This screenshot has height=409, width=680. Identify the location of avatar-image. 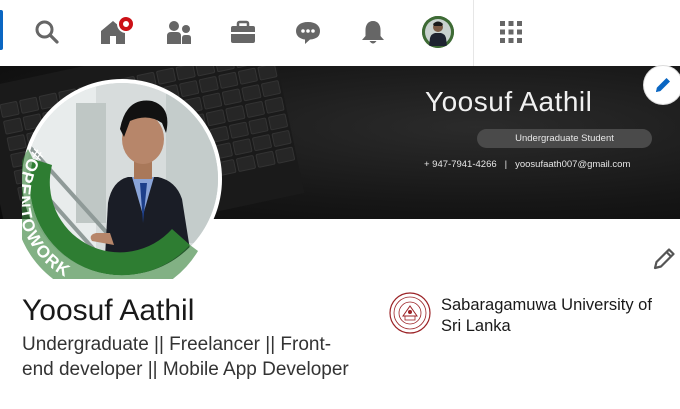
(438, 32).